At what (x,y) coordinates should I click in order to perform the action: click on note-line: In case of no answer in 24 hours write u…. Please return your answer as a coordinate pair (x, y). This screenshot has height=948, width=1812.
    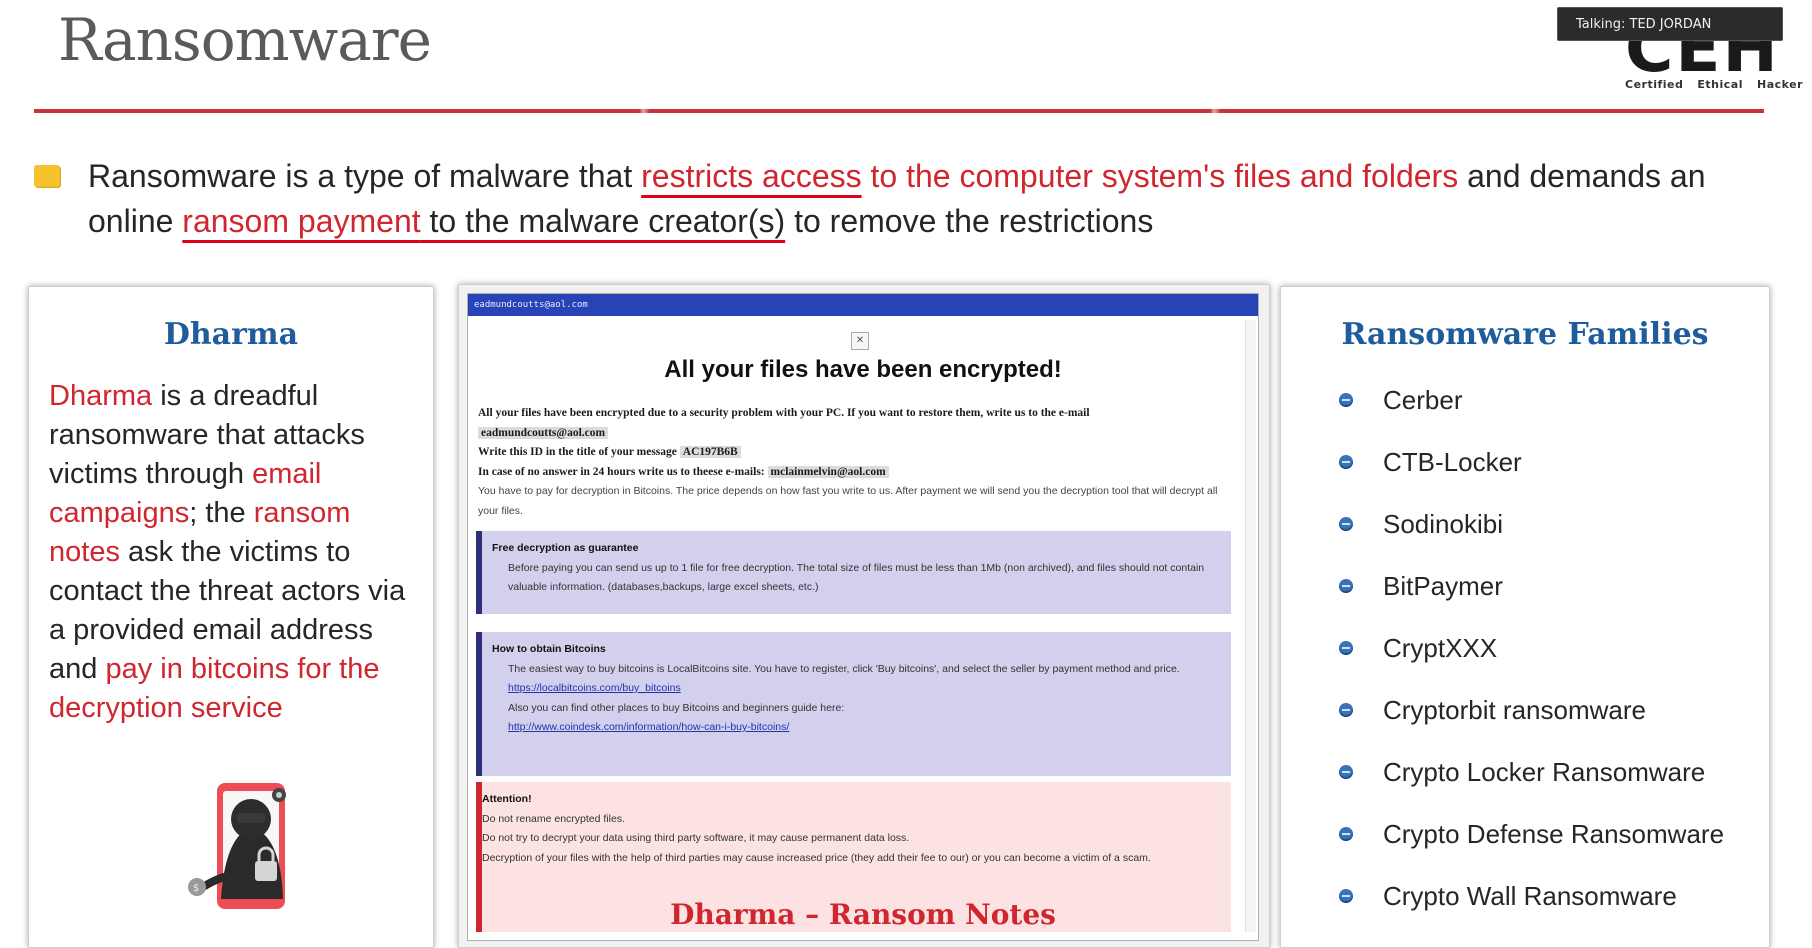
    Looking at the image, I should click on (621, 471).